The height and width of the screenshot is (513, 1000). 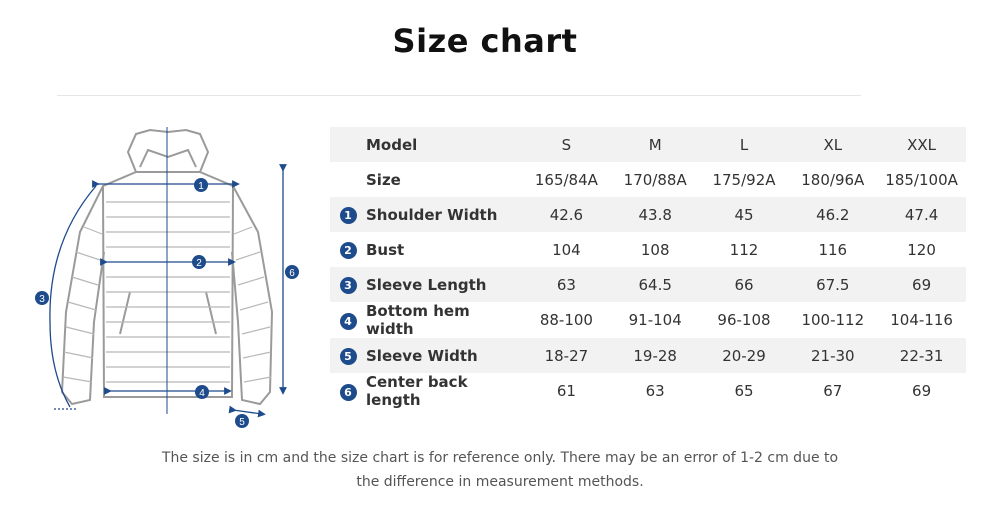 What do you see at coordinates (655, 214) in the screenshot?
I see `cell: 43.8` at bounding box center [655, 214].